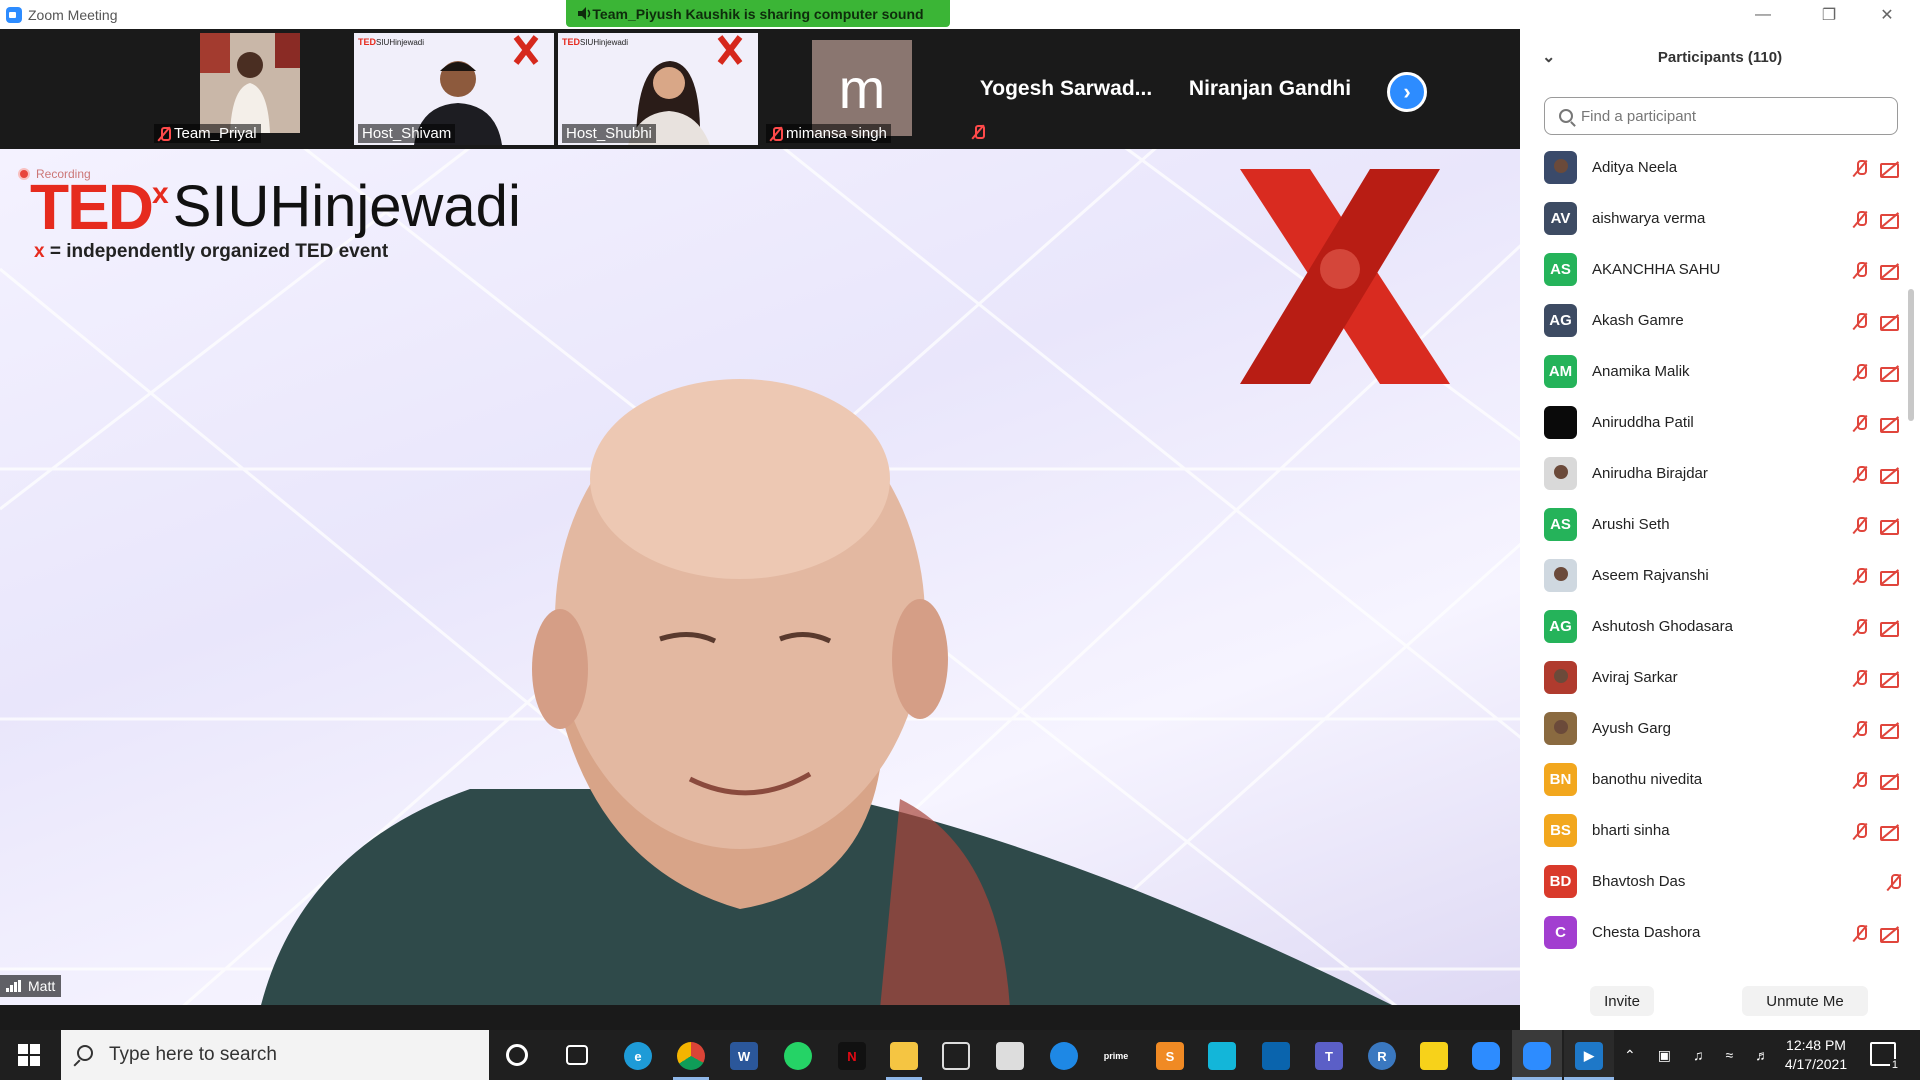  Describe the element at coordinates (1010, 1056) in the screenshot. I see `store-icon` at that location.